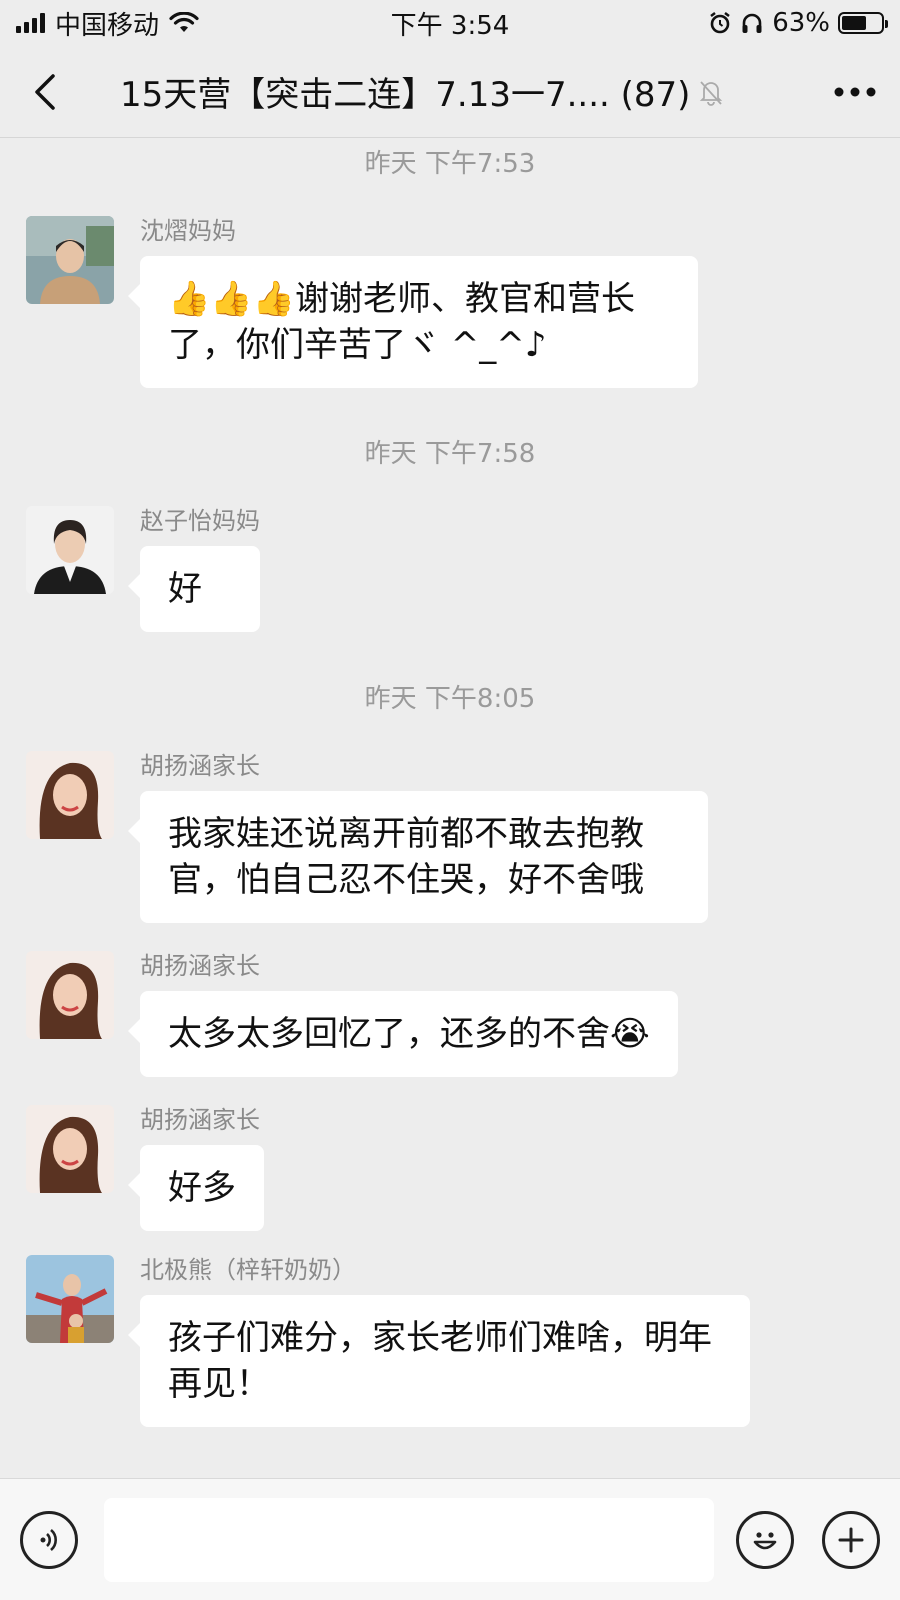 This screenshot has width=900, height=1600. What do you see at coordinates (248, 1270) in the screenshot?
I see `sender-name: 北极熊（梓轩奶奶）` at bounding box center [248, 1270].